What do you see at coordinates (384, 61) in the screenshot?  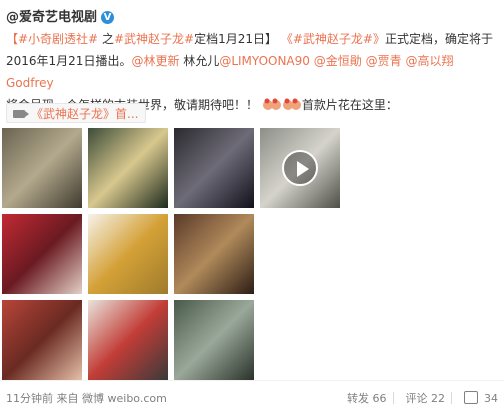 I see `mention-link: @贾青` at bounding box center [384, 61].